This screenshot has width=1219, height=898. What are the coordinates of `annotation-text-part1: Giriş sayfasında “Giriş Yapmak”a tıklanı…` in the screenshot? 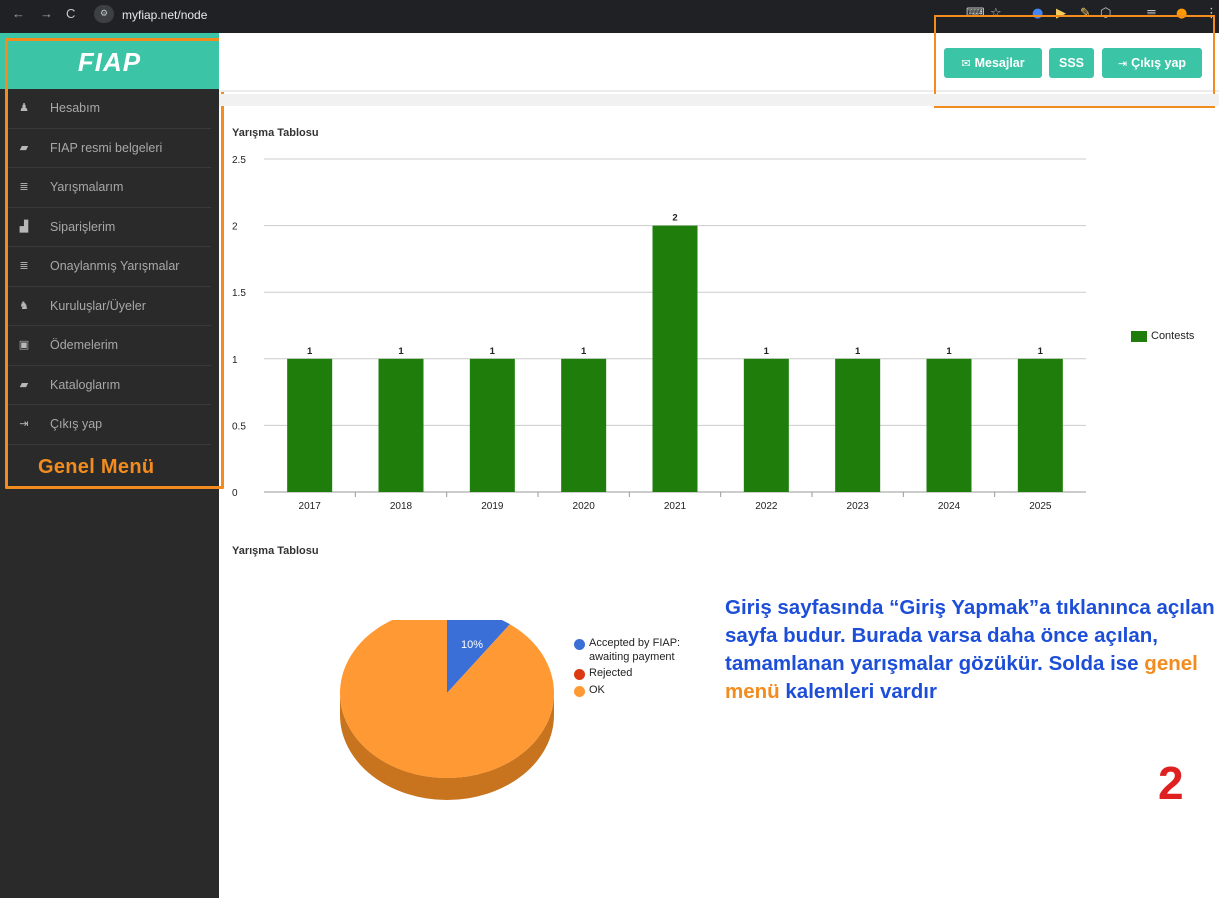 It's located at (970, 635).